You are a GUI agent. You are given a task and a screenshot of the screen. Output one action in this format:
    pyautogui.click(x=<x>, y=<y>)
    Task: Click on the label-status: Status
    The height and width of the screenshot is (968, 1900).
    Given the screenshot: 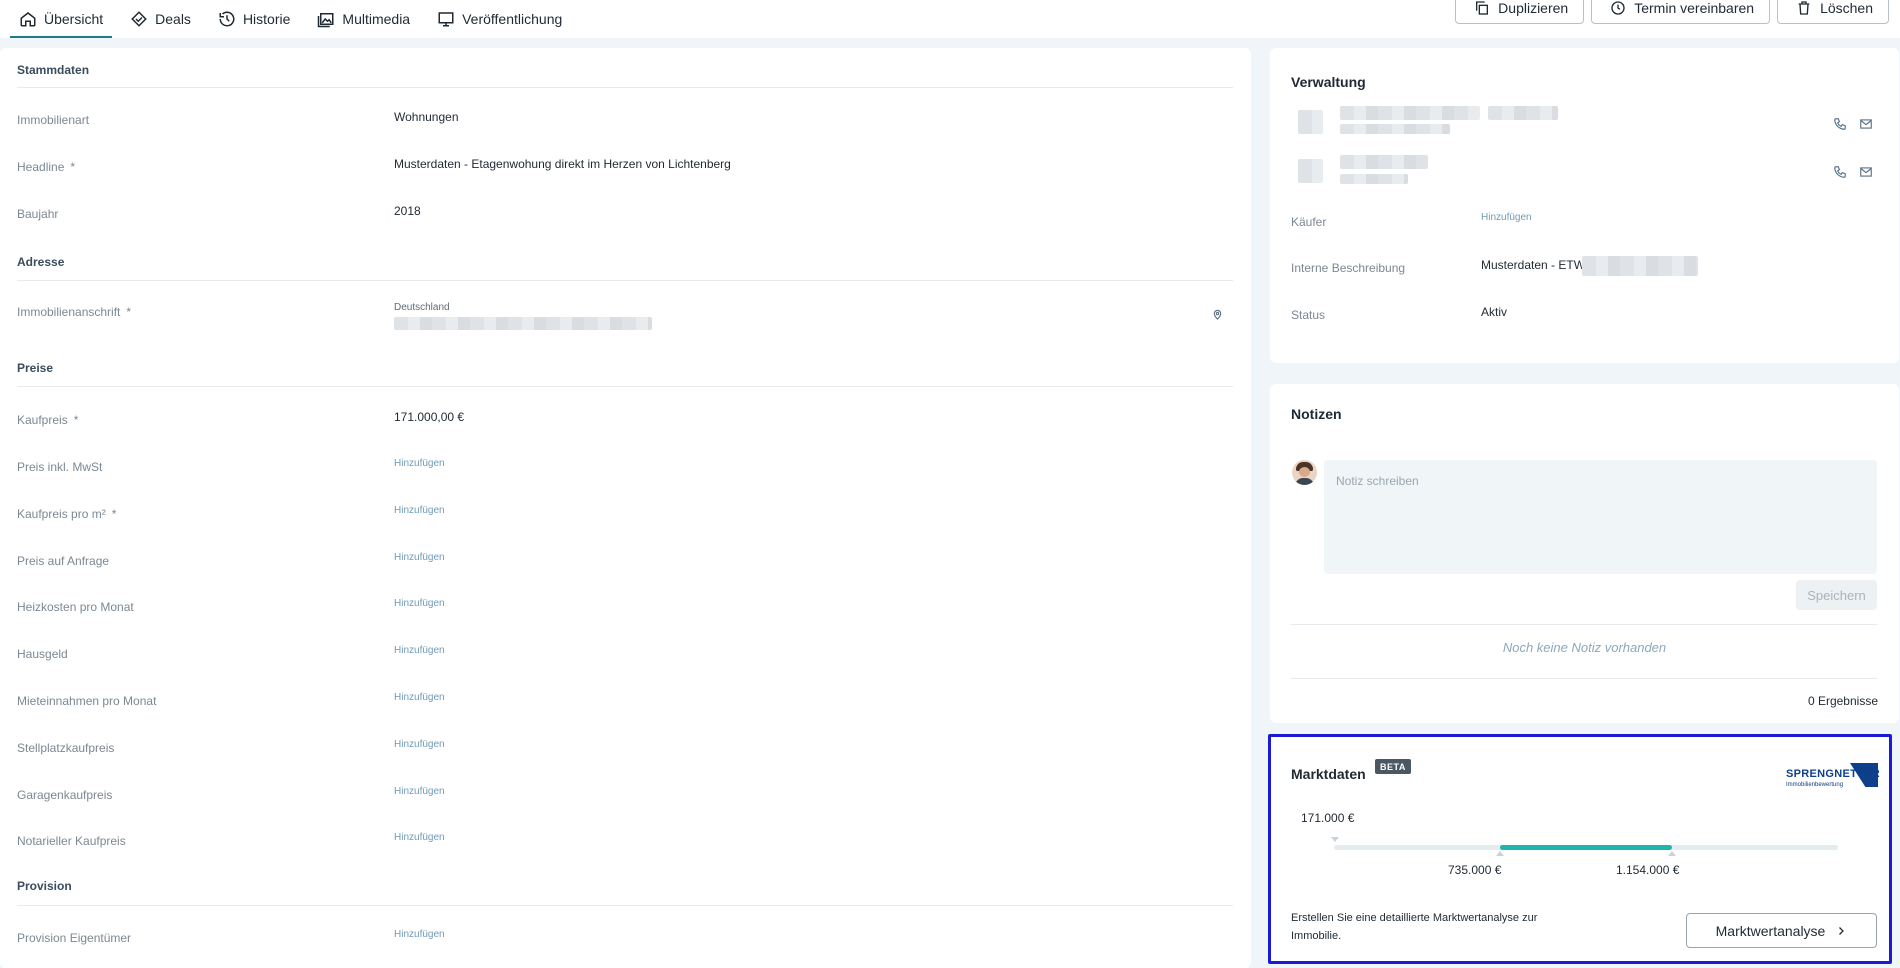 What is the action you would take?
    pyautogui.click(x=1308, y=315)
    